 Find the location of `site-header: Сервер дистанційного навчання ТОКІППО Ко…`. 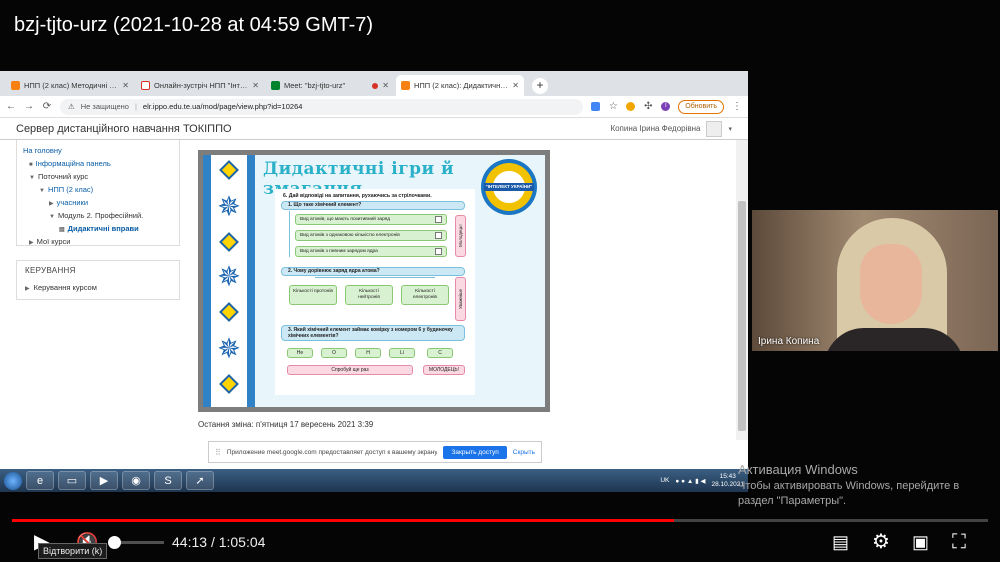

site-header: Сервер дистанційного навчання ТОКІППО Ко… is located at coordinates (374, 129).